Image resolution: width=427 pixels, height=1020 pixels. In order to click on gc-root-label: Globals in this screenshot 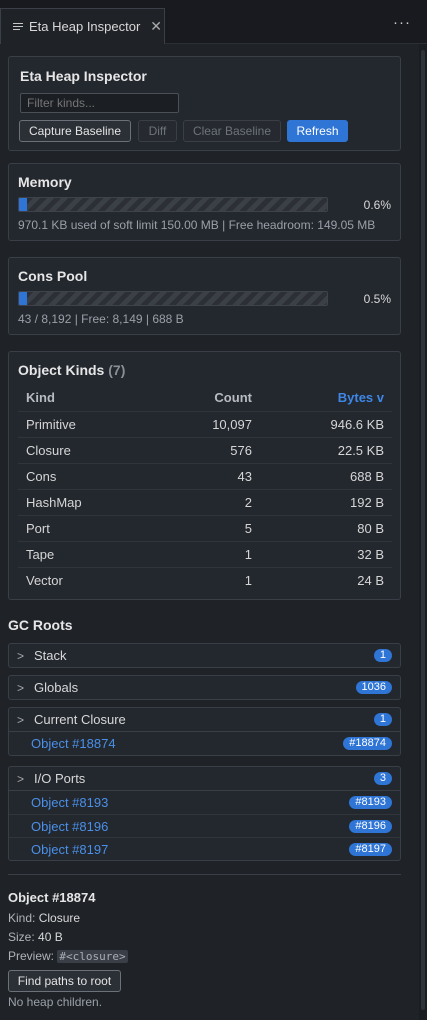, I will do `click(56, 687)`.